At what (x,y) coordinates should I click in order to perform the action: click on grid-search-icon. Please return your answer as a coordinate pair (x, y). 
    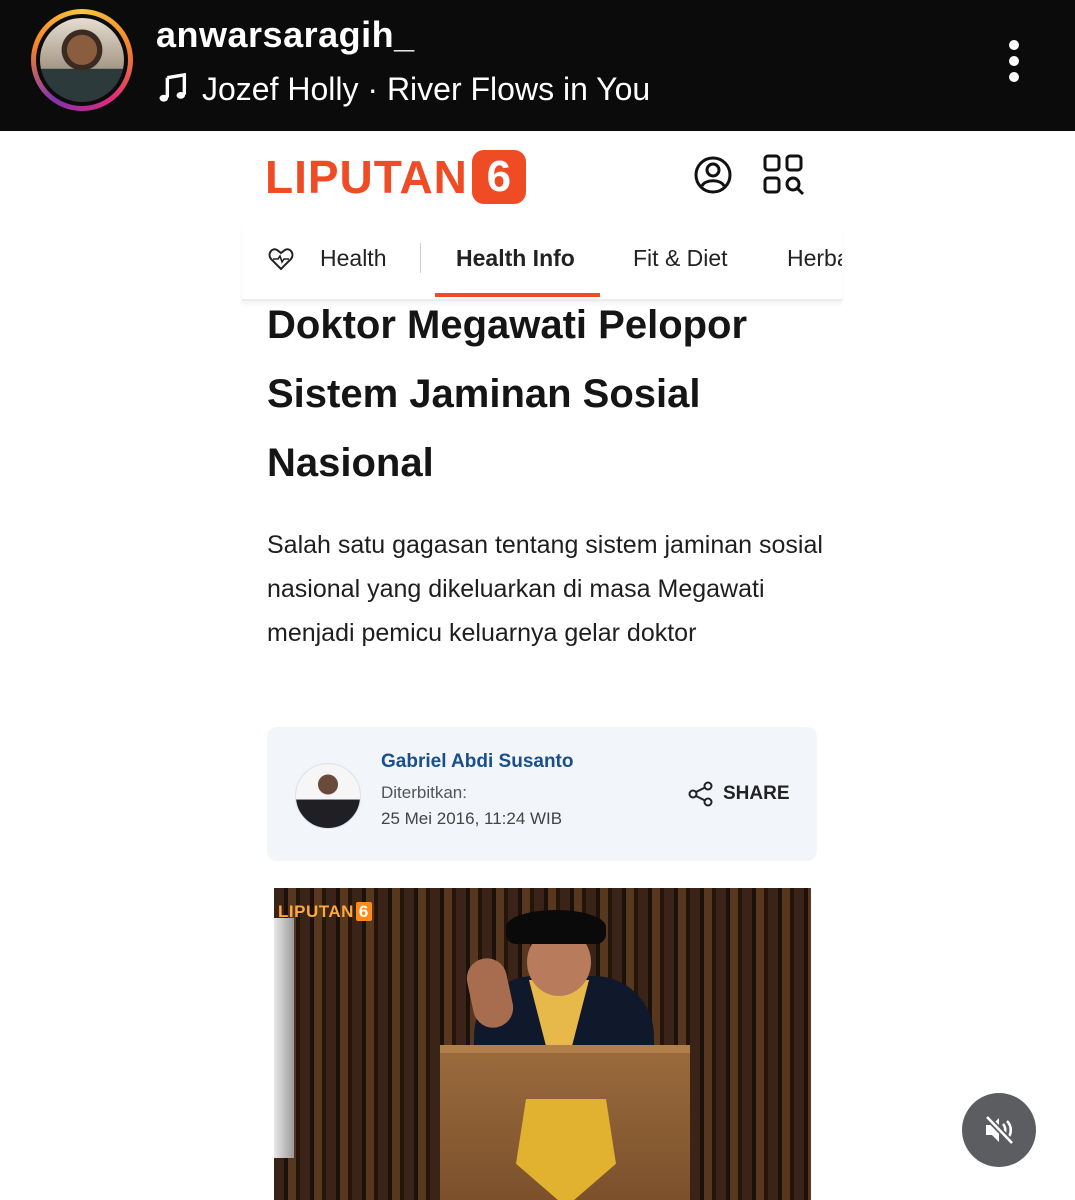
    Looking at the image, I should click on (784, 175).